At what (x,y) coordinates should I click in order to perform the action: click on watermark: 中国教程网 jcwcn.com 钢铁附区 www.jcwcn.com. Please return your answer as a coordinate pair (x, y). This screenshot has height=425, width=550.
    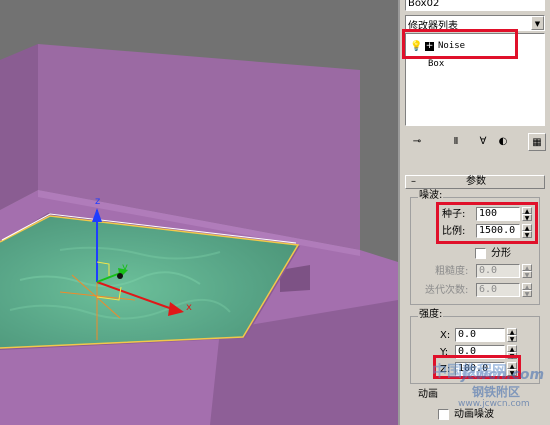
    Looking at the image, I should click on (480, 391).